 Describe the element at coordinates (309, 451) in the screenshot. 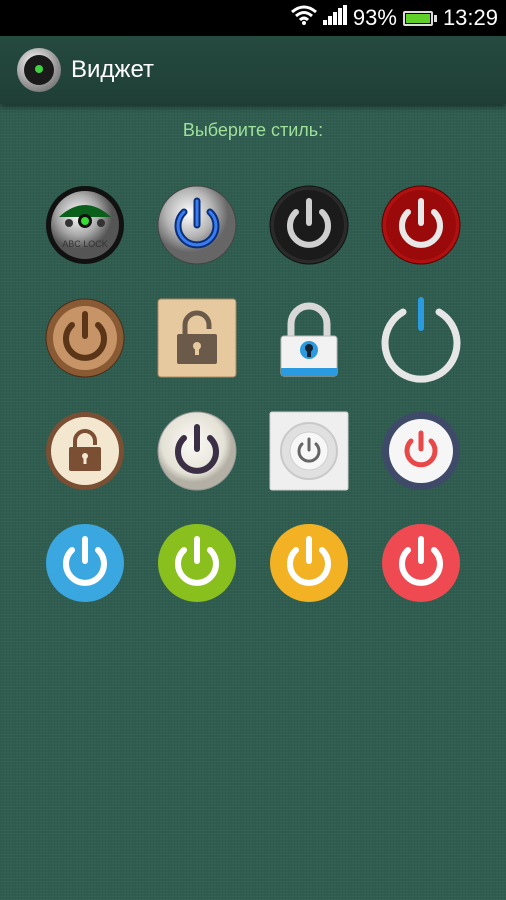

I see `square-power-icon` at that location.